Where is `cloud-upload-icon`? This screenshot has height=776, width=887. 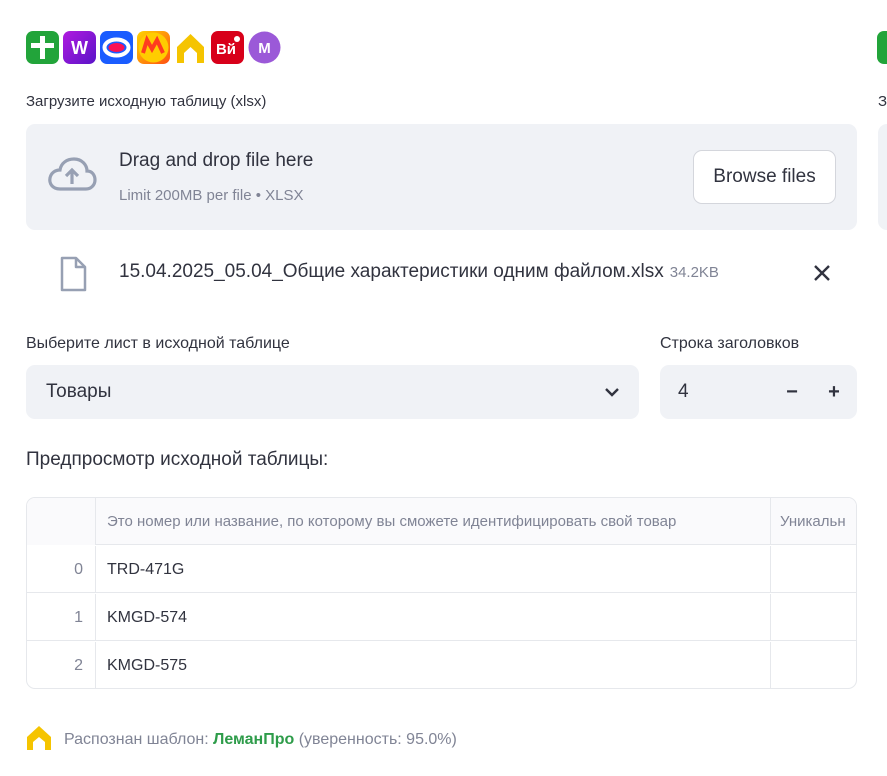
cloud-upload-icon is located at coordinates (72, 176).